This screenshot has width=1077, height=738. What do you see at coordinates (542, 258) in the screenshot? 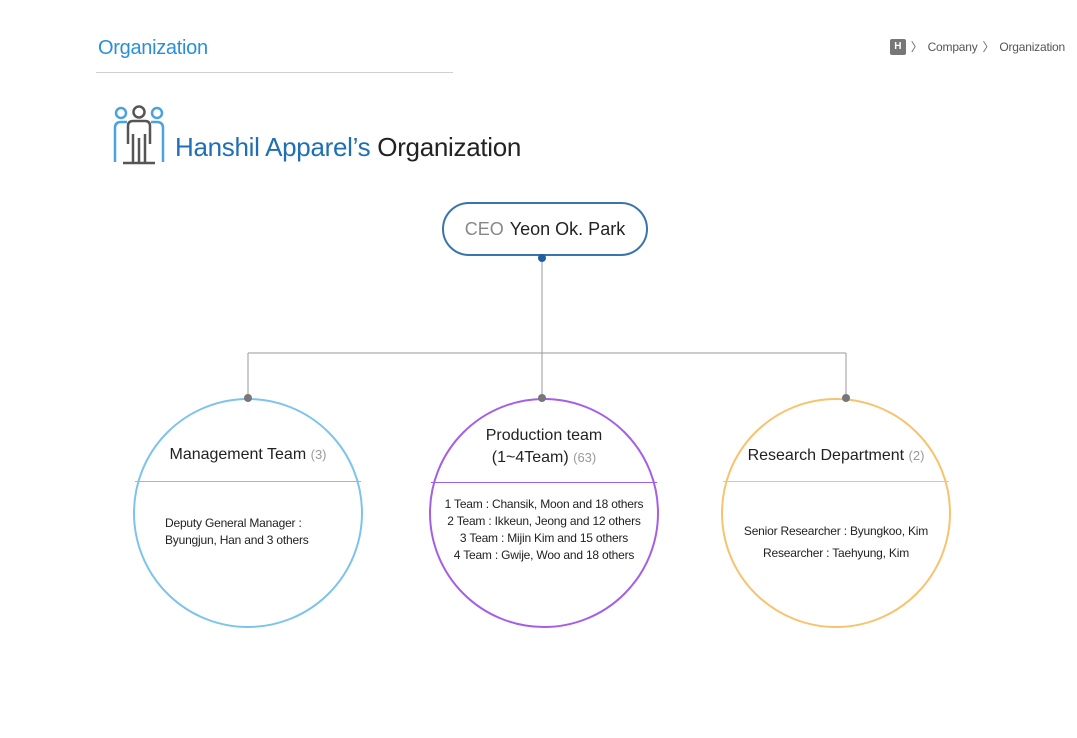
I see `ceo-connector-dot` at bounding box center [542, 258].